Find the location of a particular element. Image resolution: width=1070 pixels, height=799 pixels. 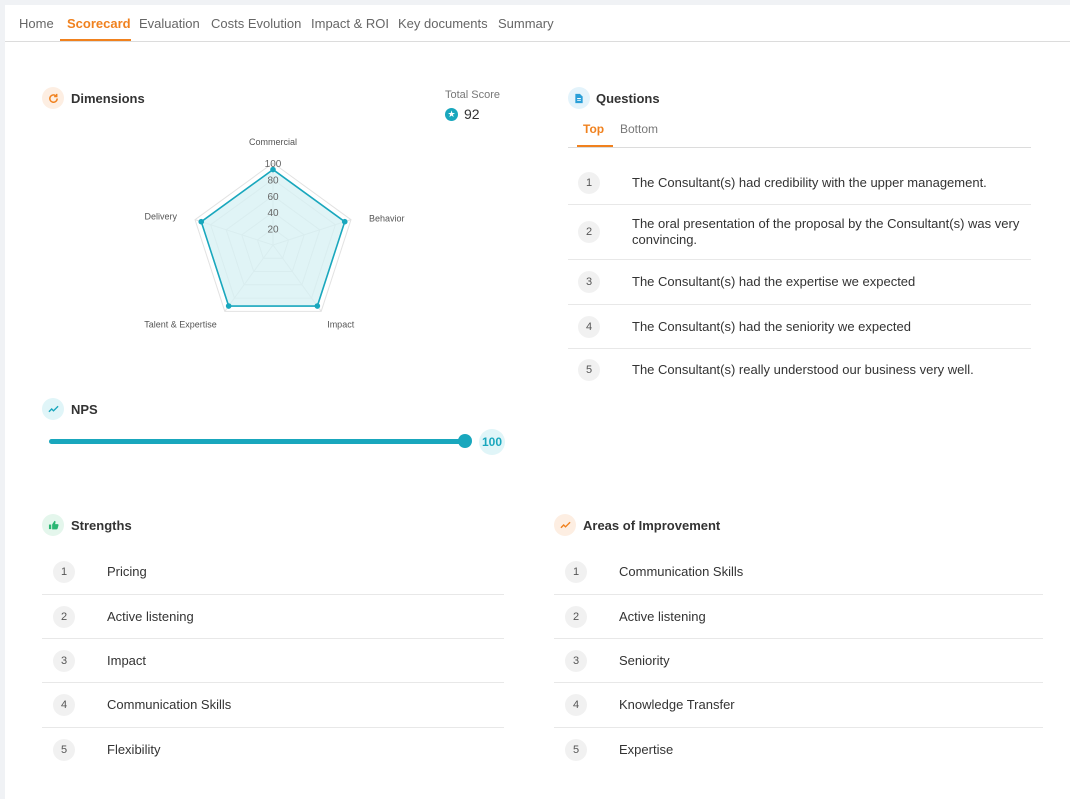

total-score-label: Total Score is located at coordinates (473, 95).